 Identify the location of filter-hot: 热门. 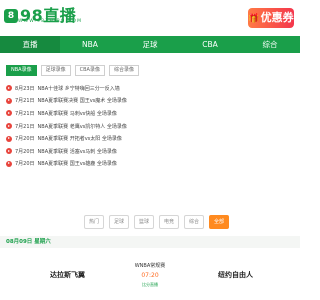
(94, 222).